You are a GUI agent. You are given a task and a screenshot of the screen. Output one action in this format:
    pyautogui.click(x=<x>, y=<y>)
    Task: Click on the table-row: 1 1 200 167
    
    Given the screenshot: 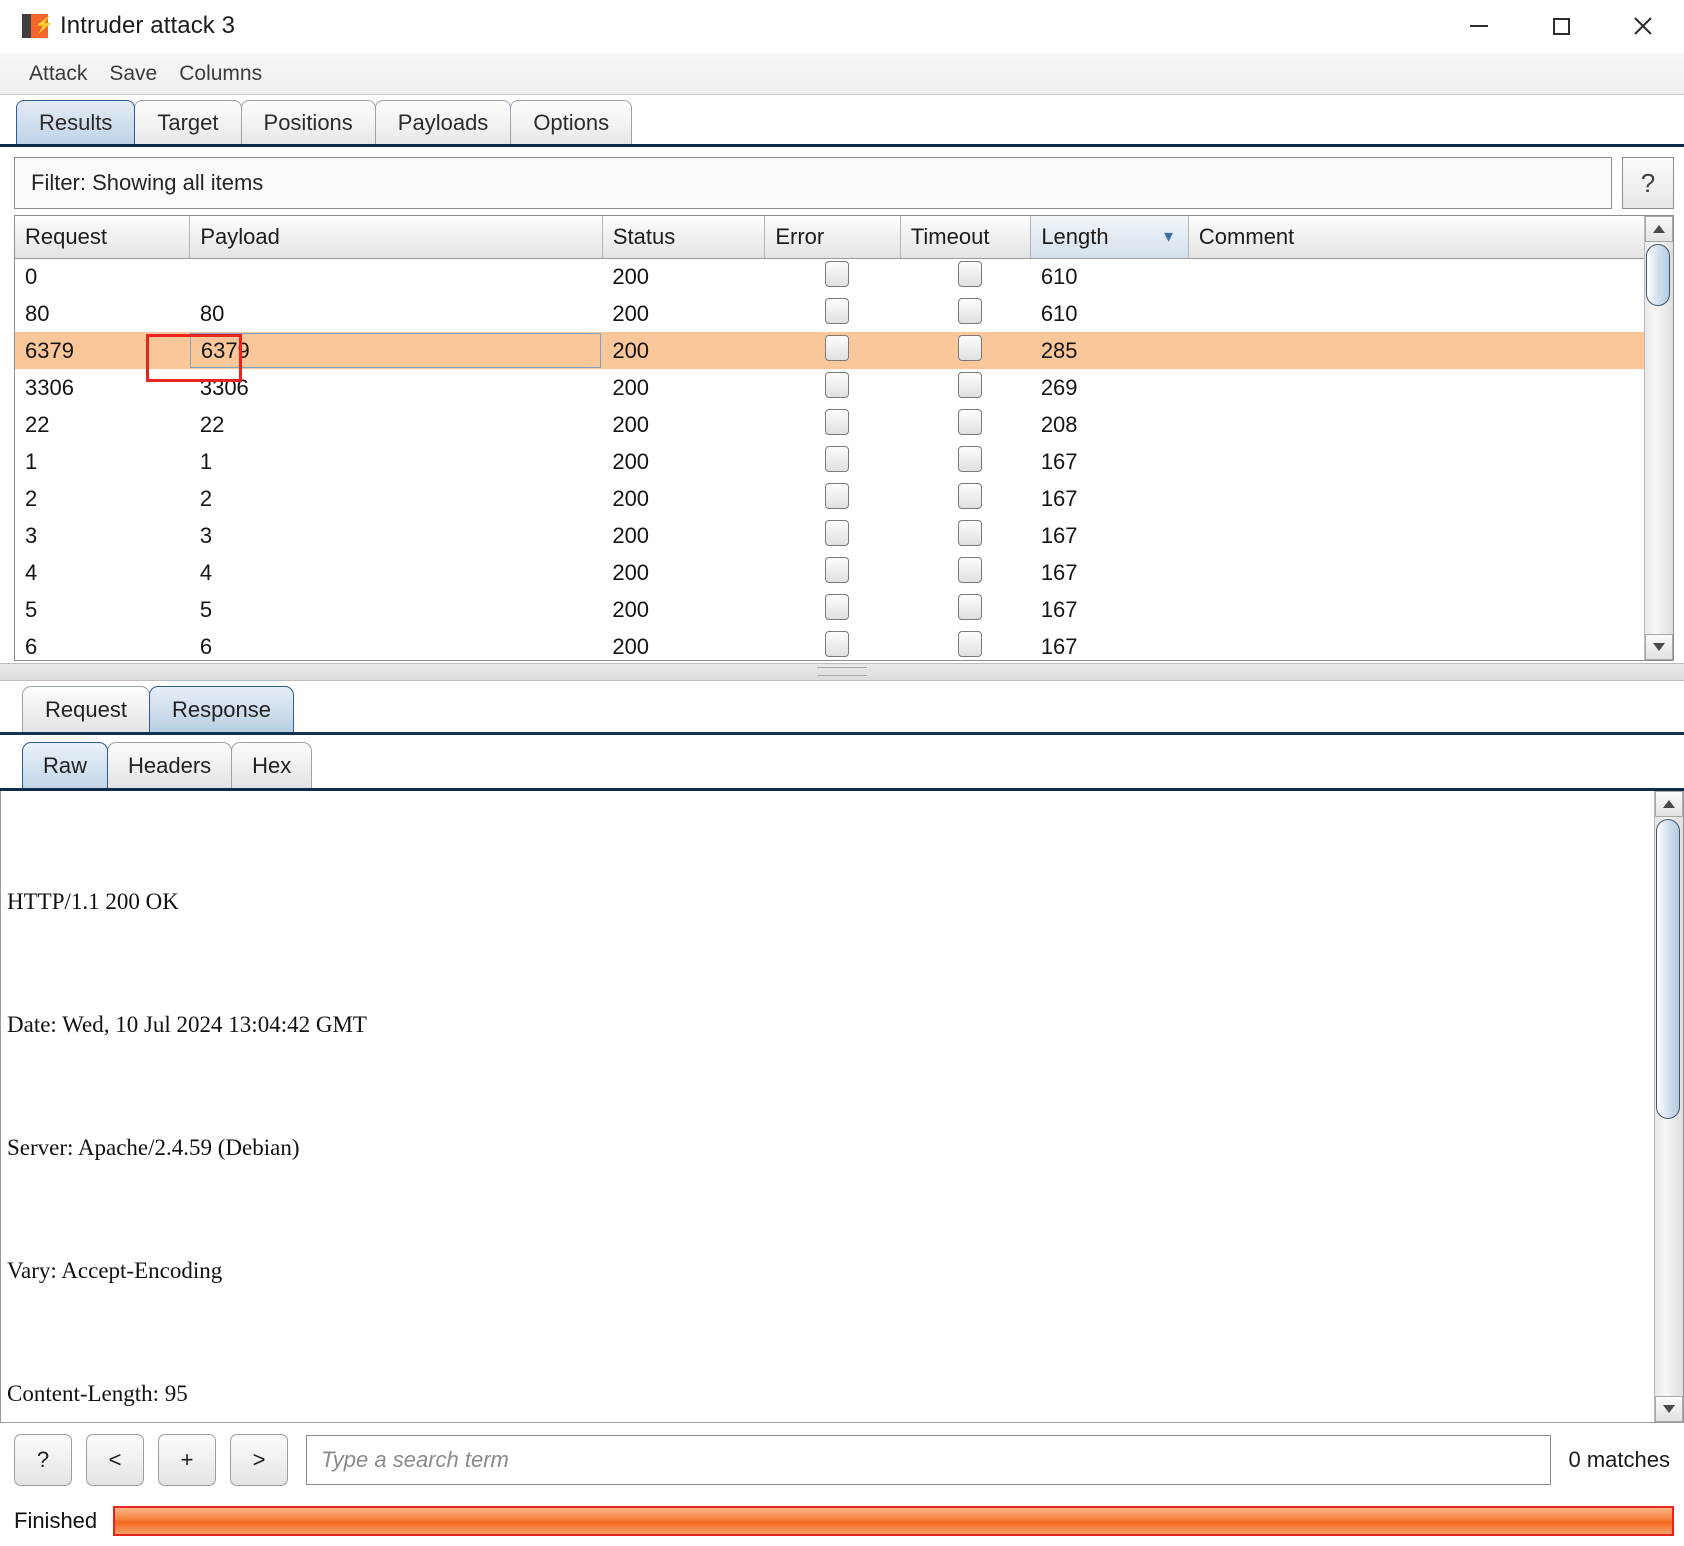 What is the action you would take?
    pyautogui.click(x=829, y=461)
    